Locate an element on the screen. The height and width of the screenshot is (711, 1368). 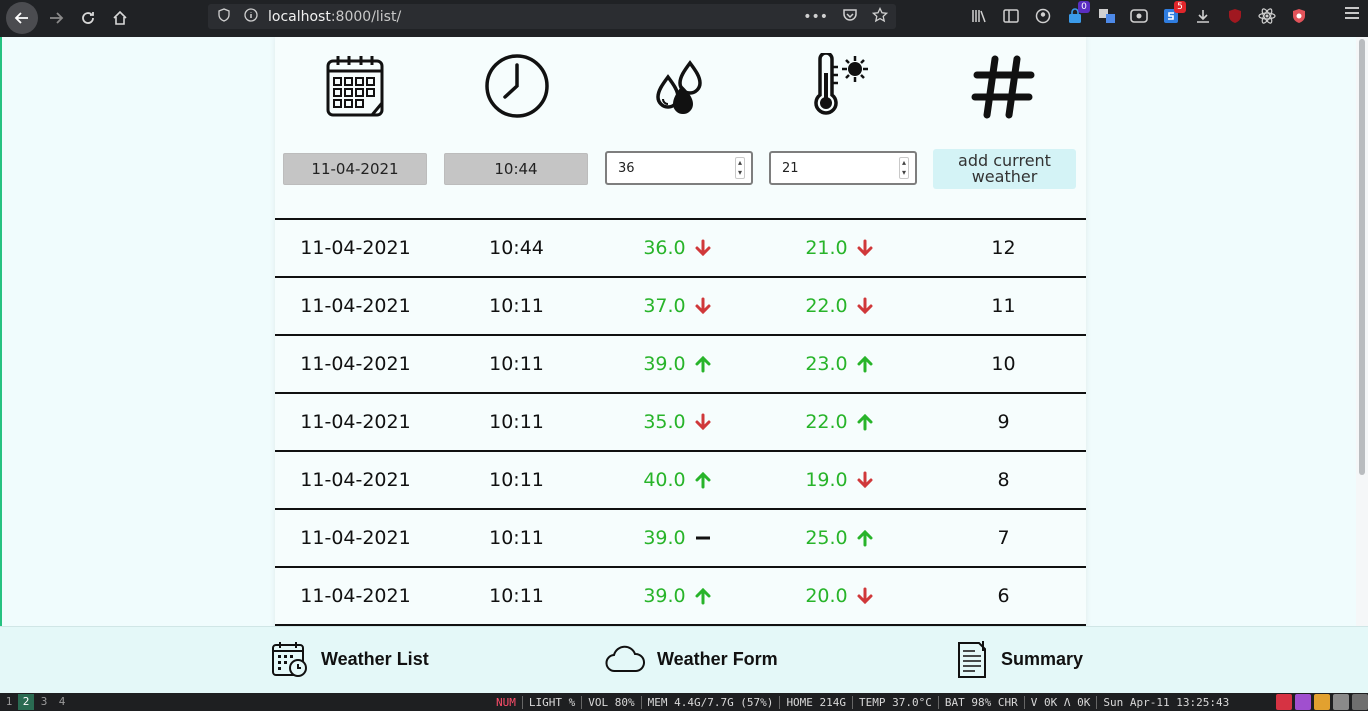
forward-button is located at coordinates (56, 18).